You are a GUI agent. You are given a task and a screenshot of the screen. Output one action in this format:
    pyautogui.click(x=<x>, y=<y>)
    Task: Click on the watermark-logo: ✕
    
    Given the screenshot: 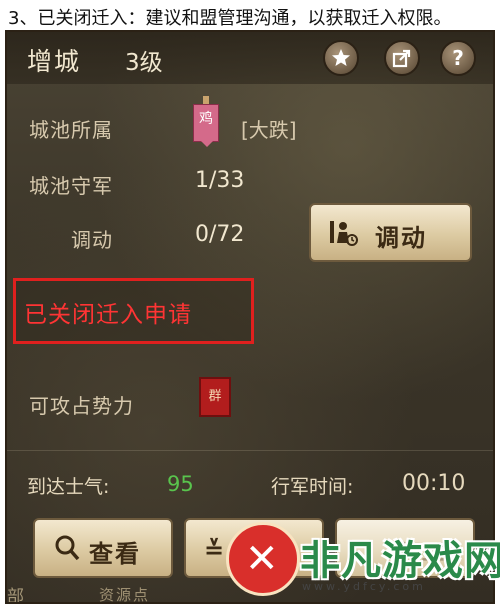 What is the action you would take?
    pyautogui.click(x=263, y=559)
    